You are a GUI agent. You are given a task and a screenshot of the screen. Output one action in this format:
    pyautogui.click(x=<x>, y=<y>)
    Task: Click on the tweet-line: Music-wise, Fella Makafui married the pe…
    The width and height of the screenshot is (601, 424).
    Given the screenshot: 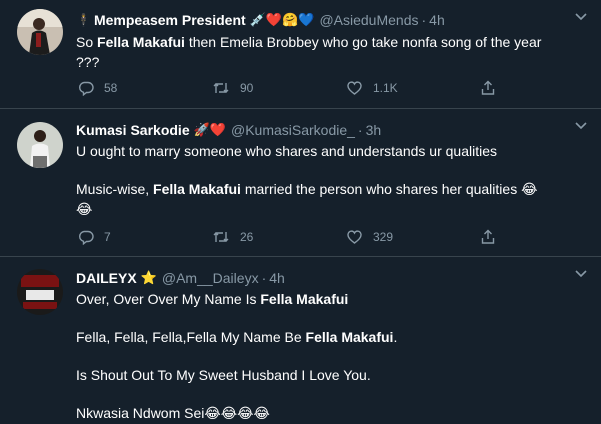 What is the action you would take?
    pyautogui.click(x=307, y=189)
    